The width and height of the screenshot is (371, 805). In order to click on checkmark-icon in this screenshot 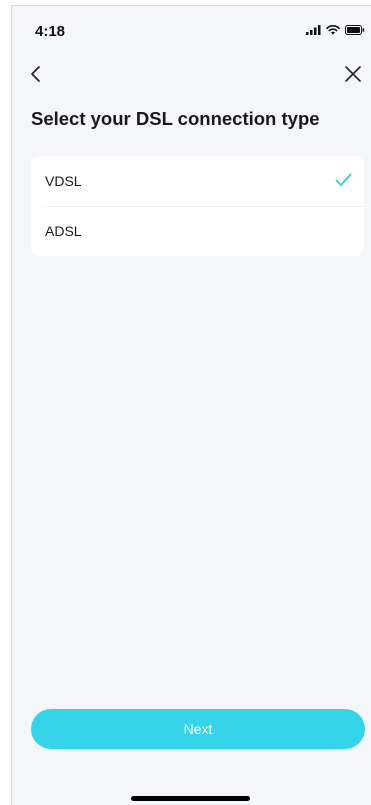, I will do `click(343, 179)`.